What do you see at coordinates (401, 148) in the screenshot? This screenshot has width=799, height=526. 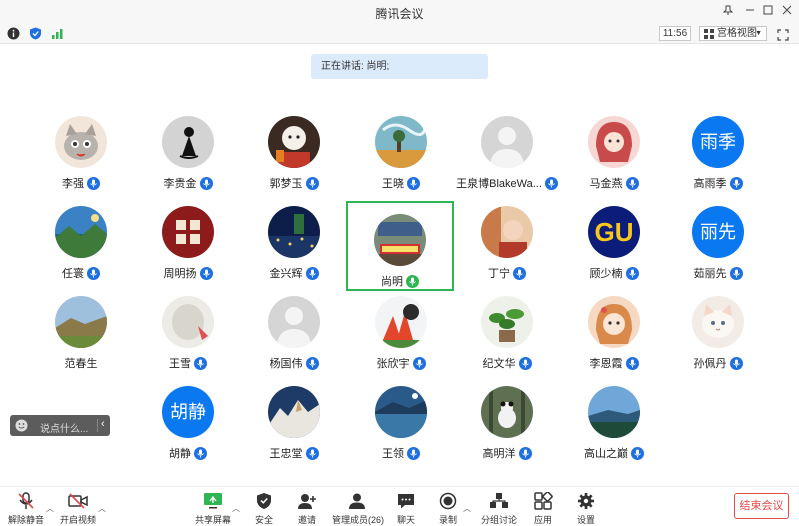 I see `participant-tile: 王晓` at bounding box center [401, 148].